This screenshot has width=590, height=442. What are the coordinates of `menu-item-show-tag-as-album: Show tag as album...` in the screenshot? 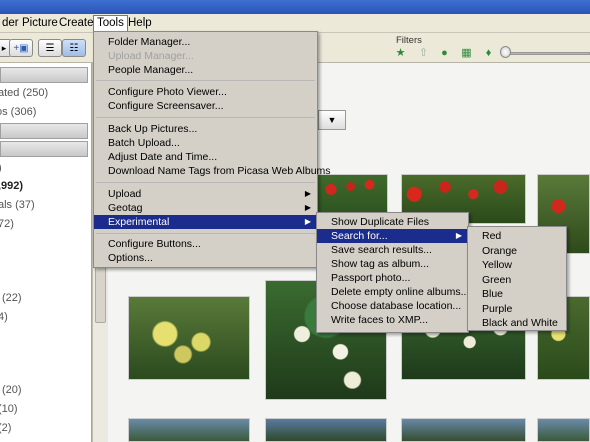 It's located at (392, 264).